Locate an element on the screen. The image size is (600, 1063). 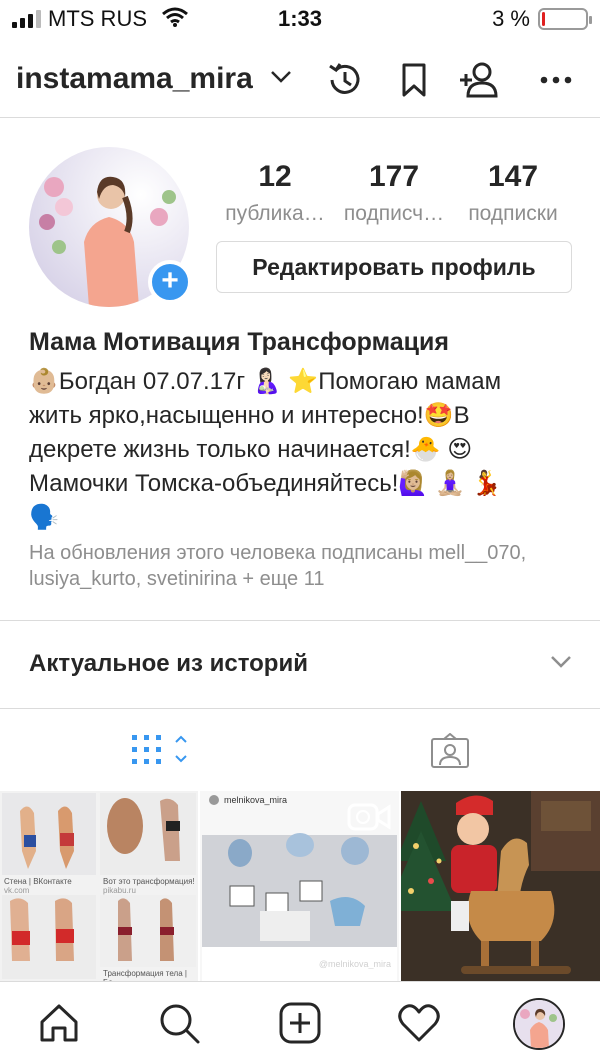
post-caption: pikabu.ru is located at coordinates (119, 890).